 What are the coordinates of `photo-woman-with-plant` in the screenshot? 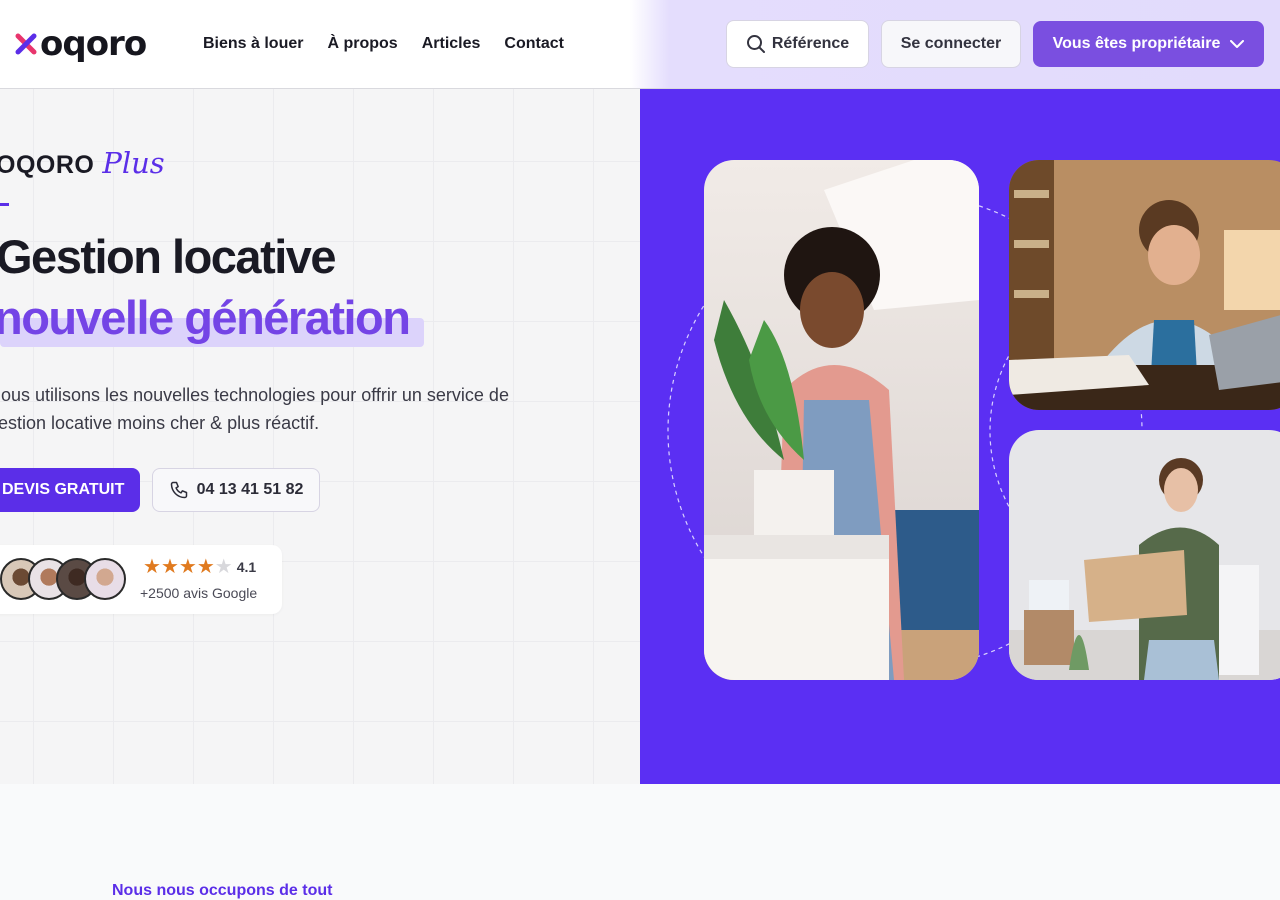 It's located at (841, 420).